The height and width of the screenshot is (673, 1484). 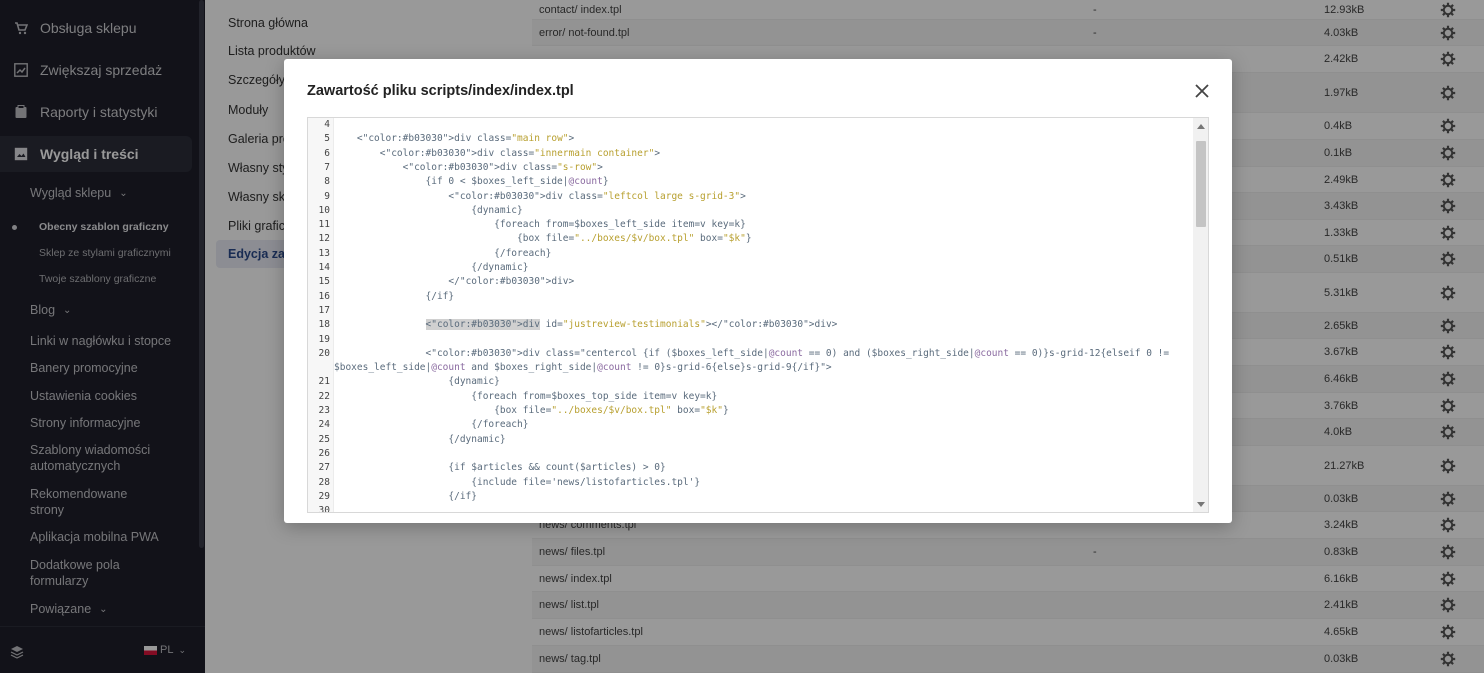 I want to click on code-scrollbar, so click(x=1200, y=315).